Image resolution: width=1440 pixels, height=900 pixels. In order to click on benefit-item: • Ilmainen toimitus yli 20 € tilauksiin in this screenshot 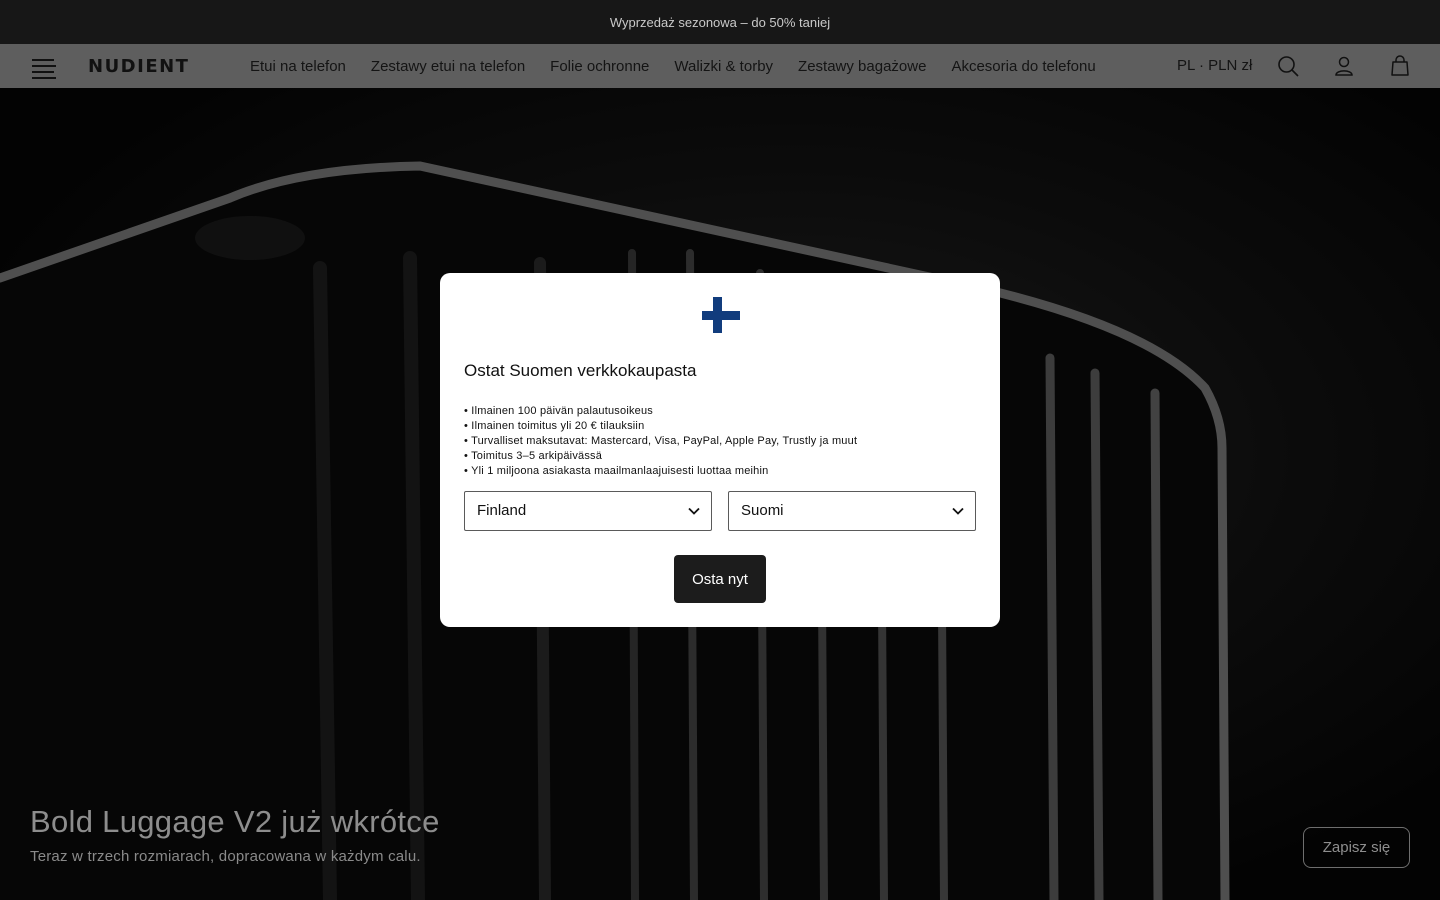, I will do `click(554, 426)`.